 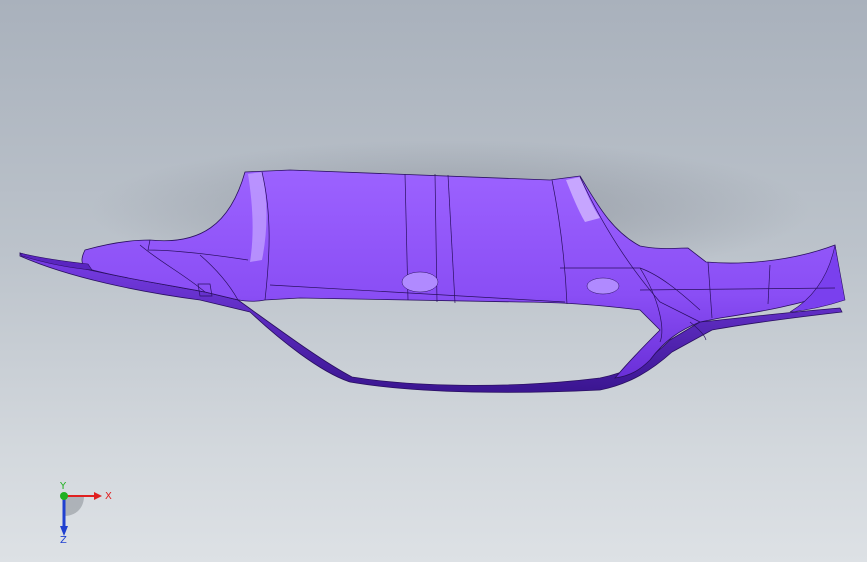 I want to click on x-axis-label: X, so click(x=108, y=496).